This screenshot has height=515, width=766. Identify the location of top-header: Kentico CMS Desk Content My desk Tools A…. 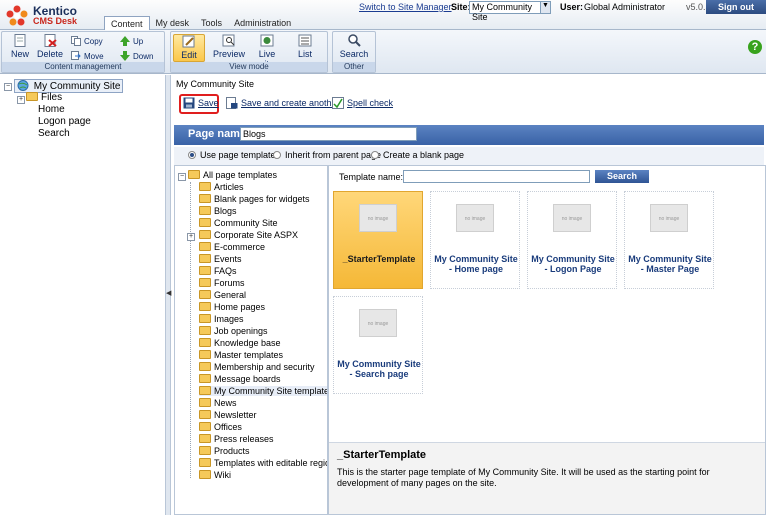
(383, 15).